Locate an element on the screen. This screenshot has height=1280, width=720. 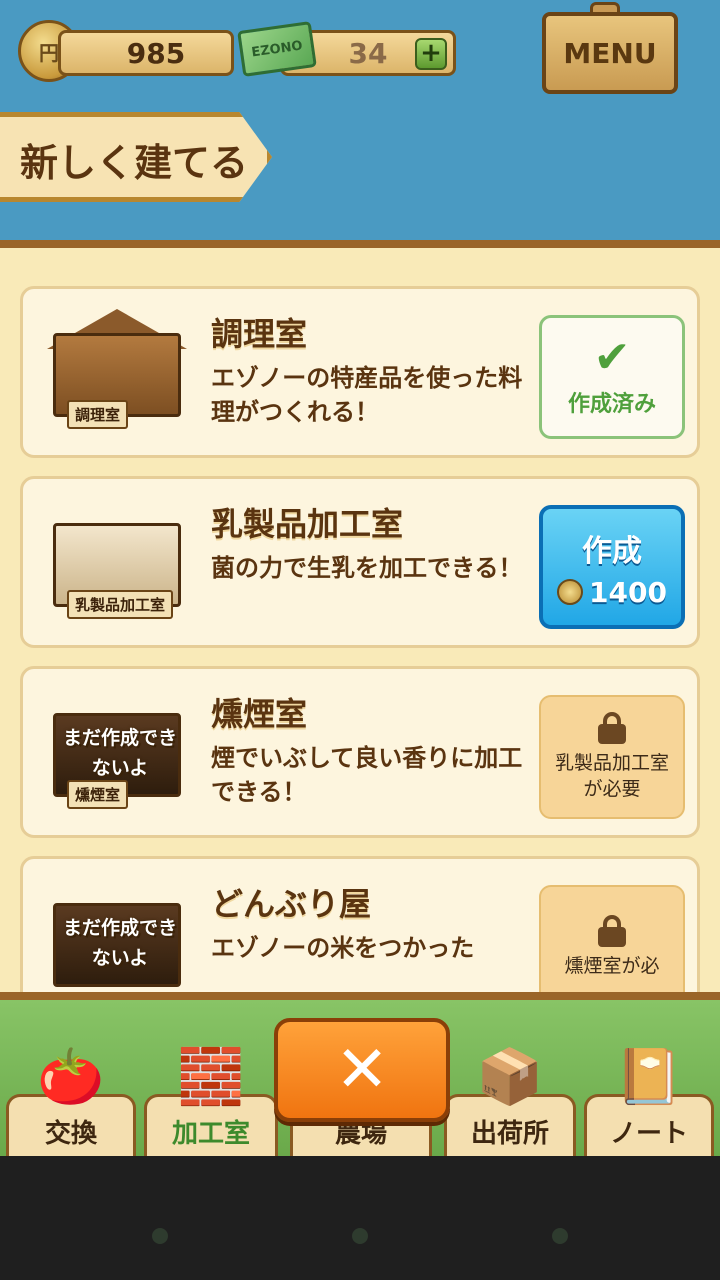
close-button: ✕ is located at coordinates (362, 1070).